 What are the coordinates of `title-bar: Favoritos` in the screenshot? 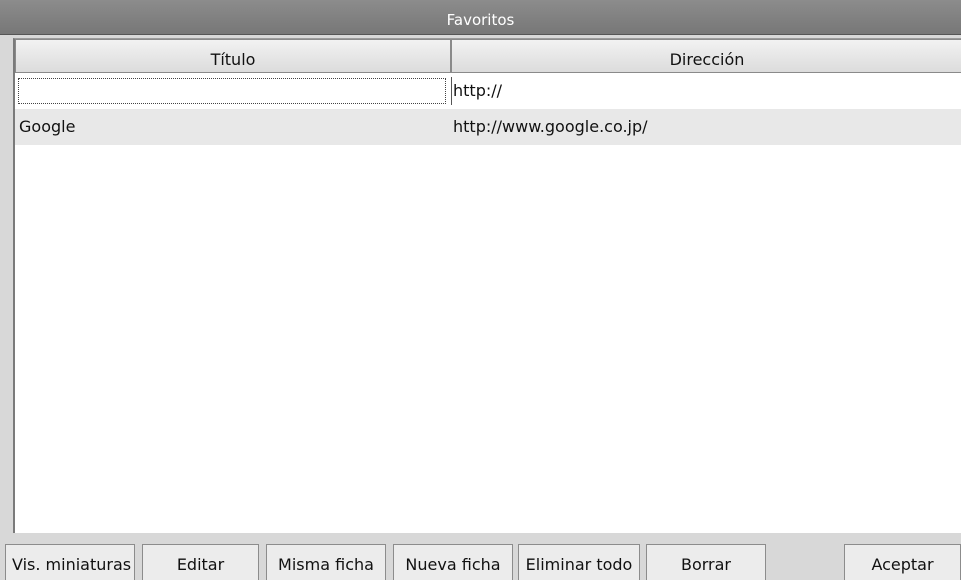 It's located at (480, 17).